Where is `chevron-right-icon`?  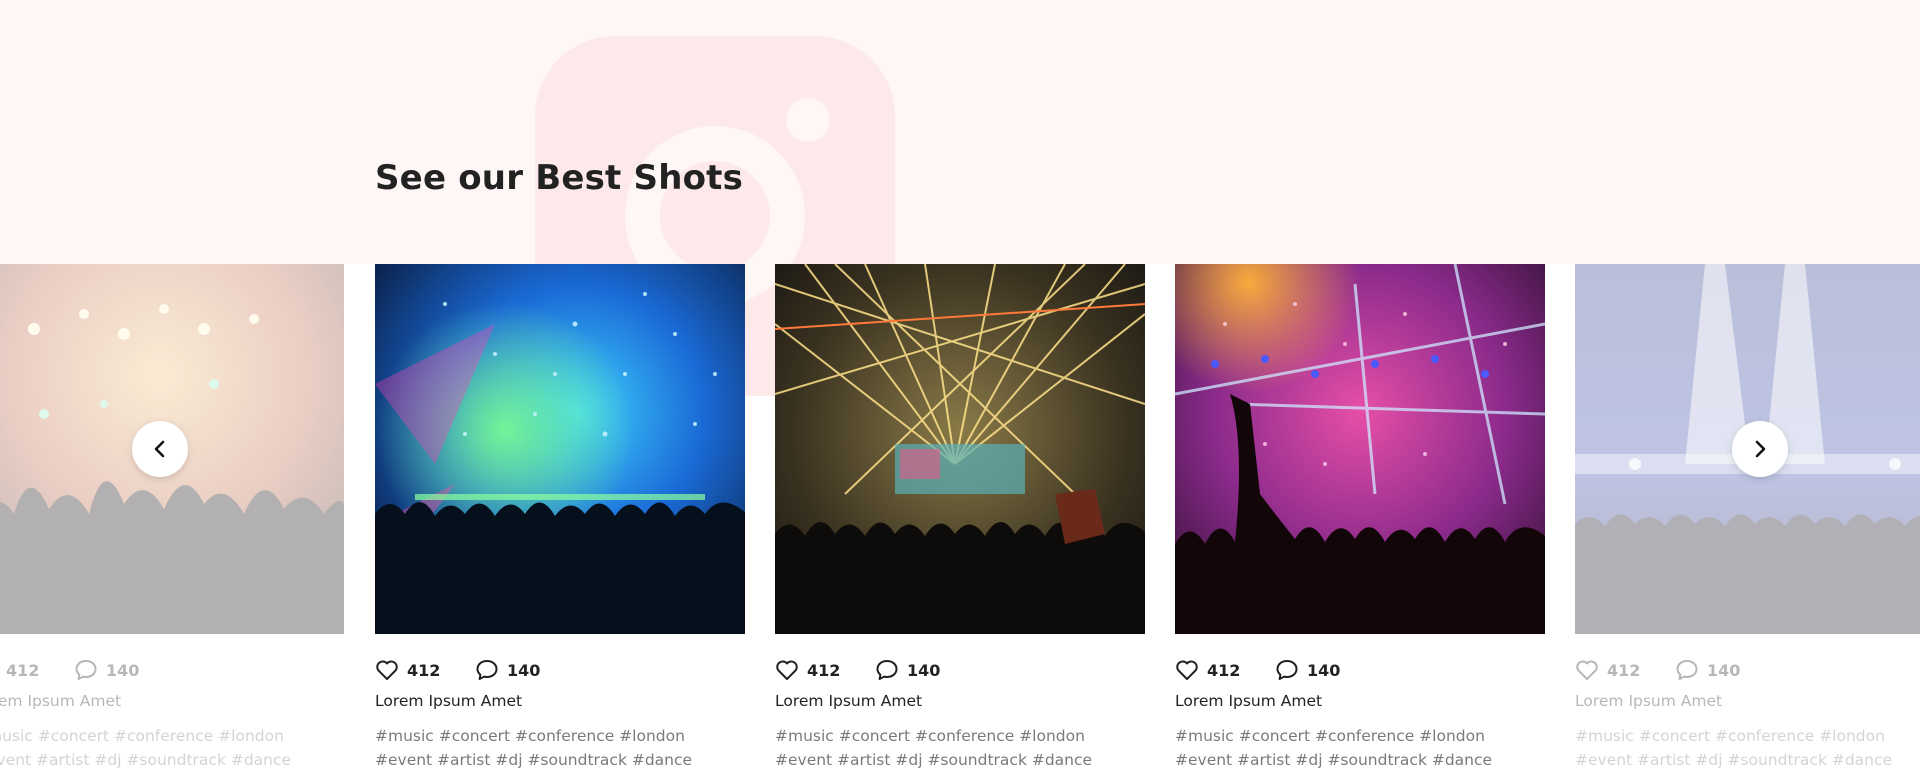
chevron-right-icon is located at coordinates (1760, 449).